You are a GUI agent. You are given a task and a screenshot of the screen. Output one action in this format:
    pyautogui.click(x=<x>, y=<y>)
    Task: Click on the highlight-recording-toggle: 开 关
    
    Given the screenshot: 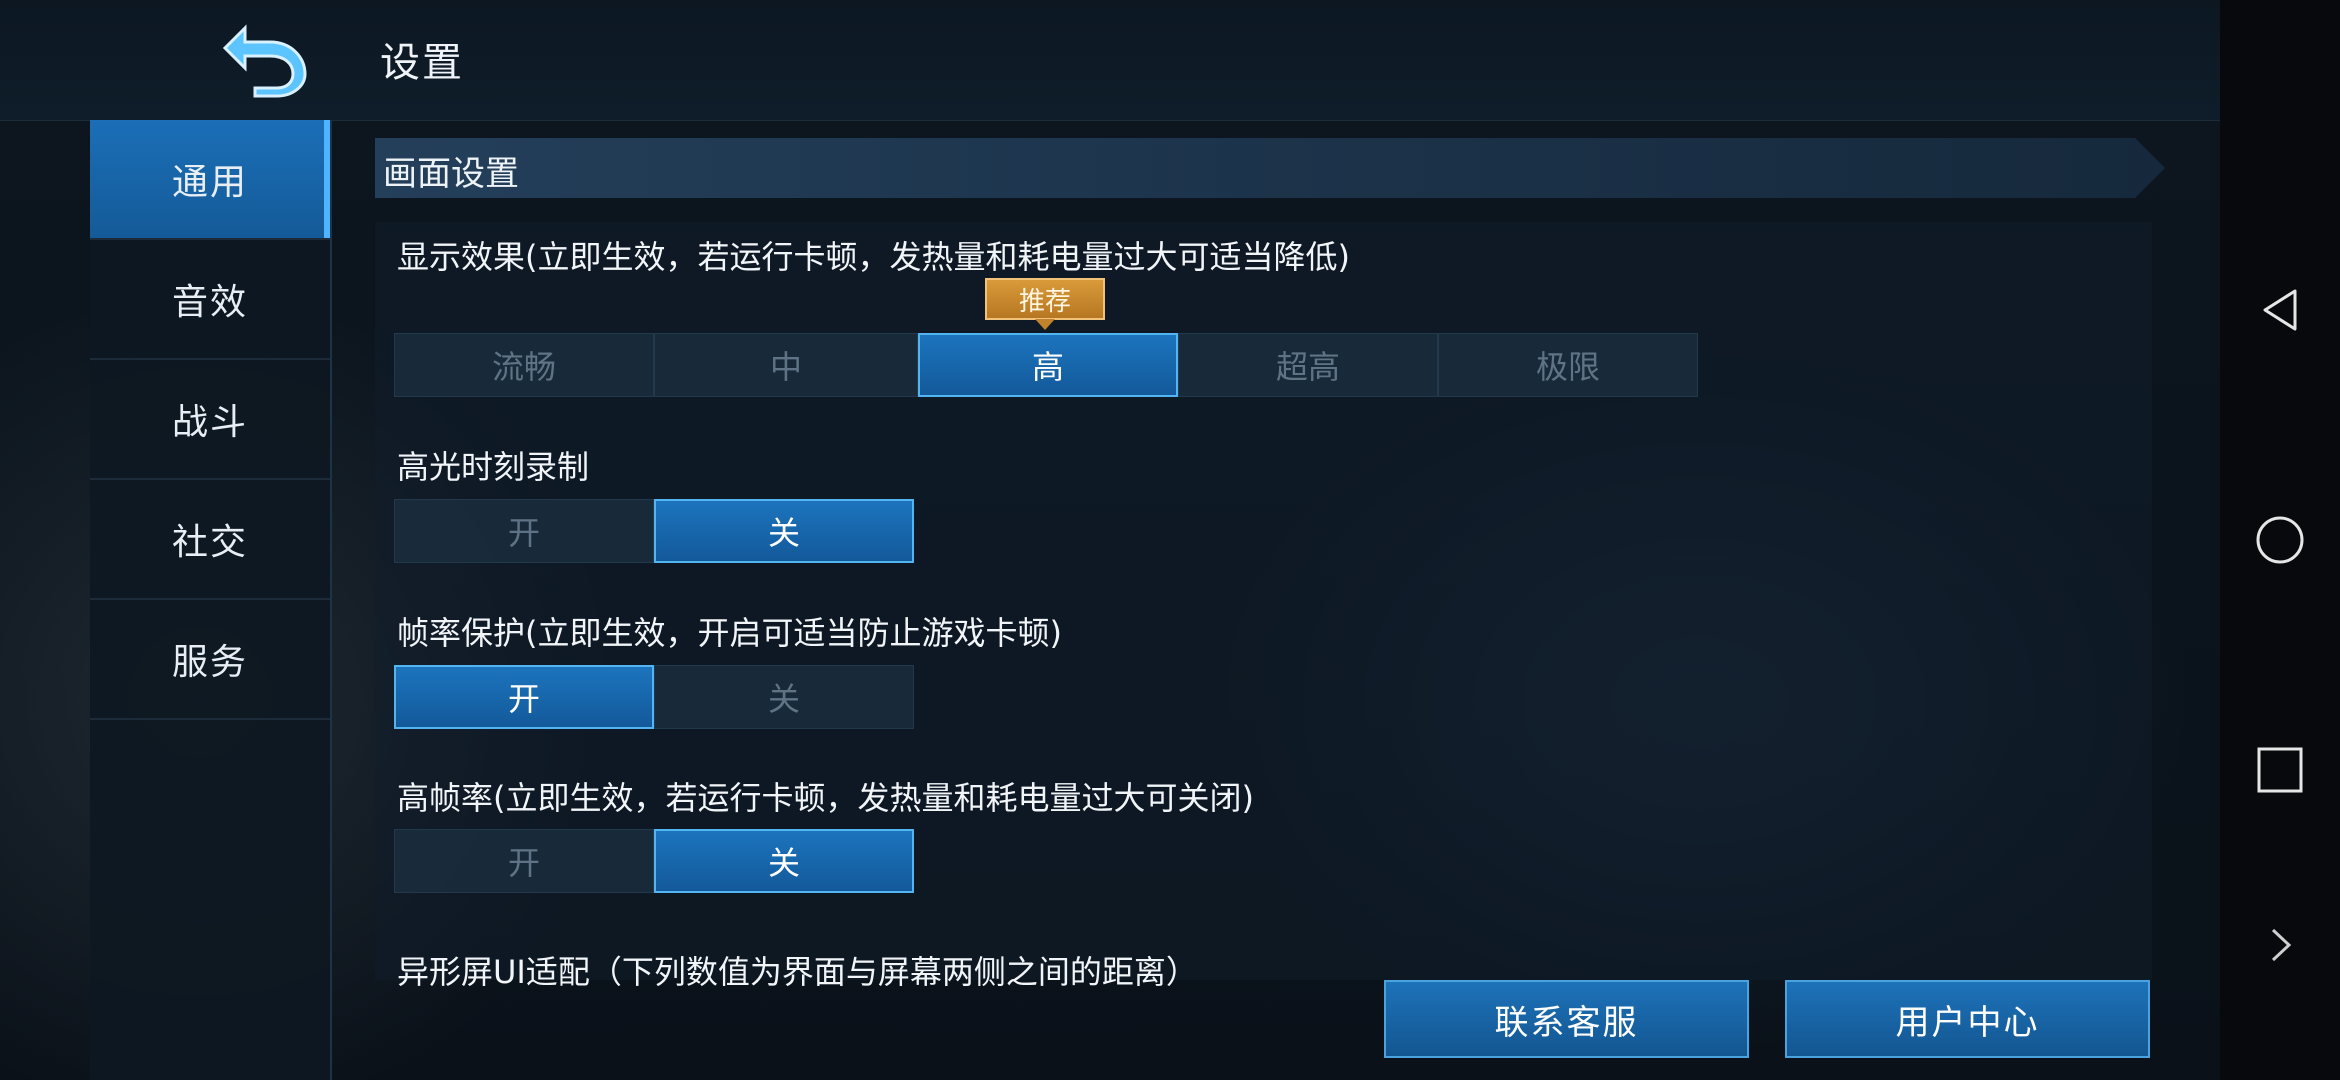 What is the action you would take?
    pyautogui.click(x=654, y=532)
    